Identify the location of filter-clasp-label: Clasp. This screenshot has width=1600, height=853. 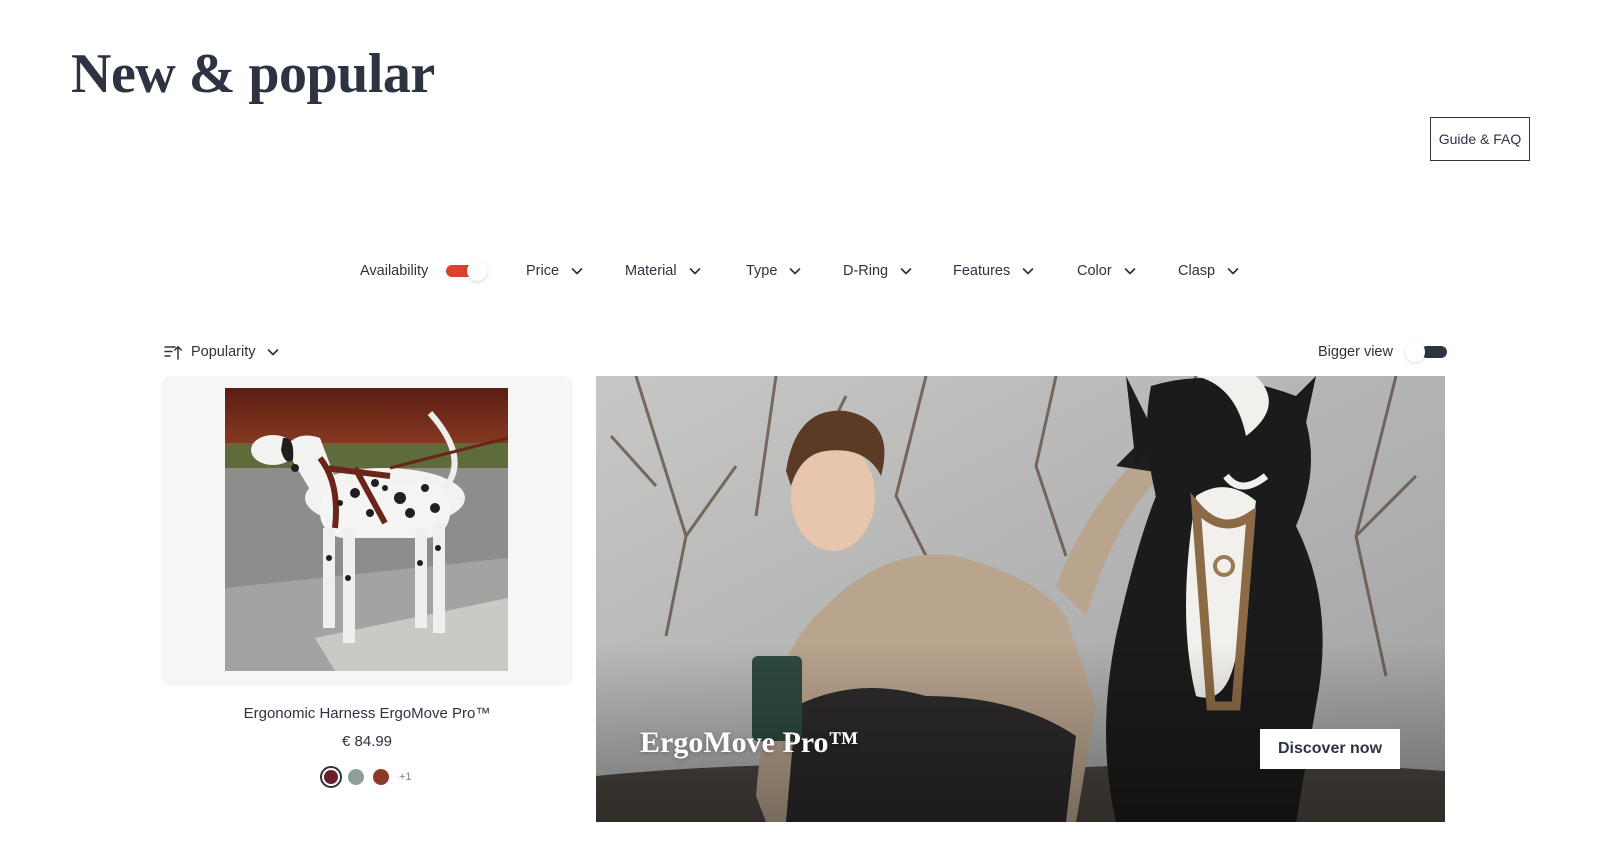
(1197, 271).